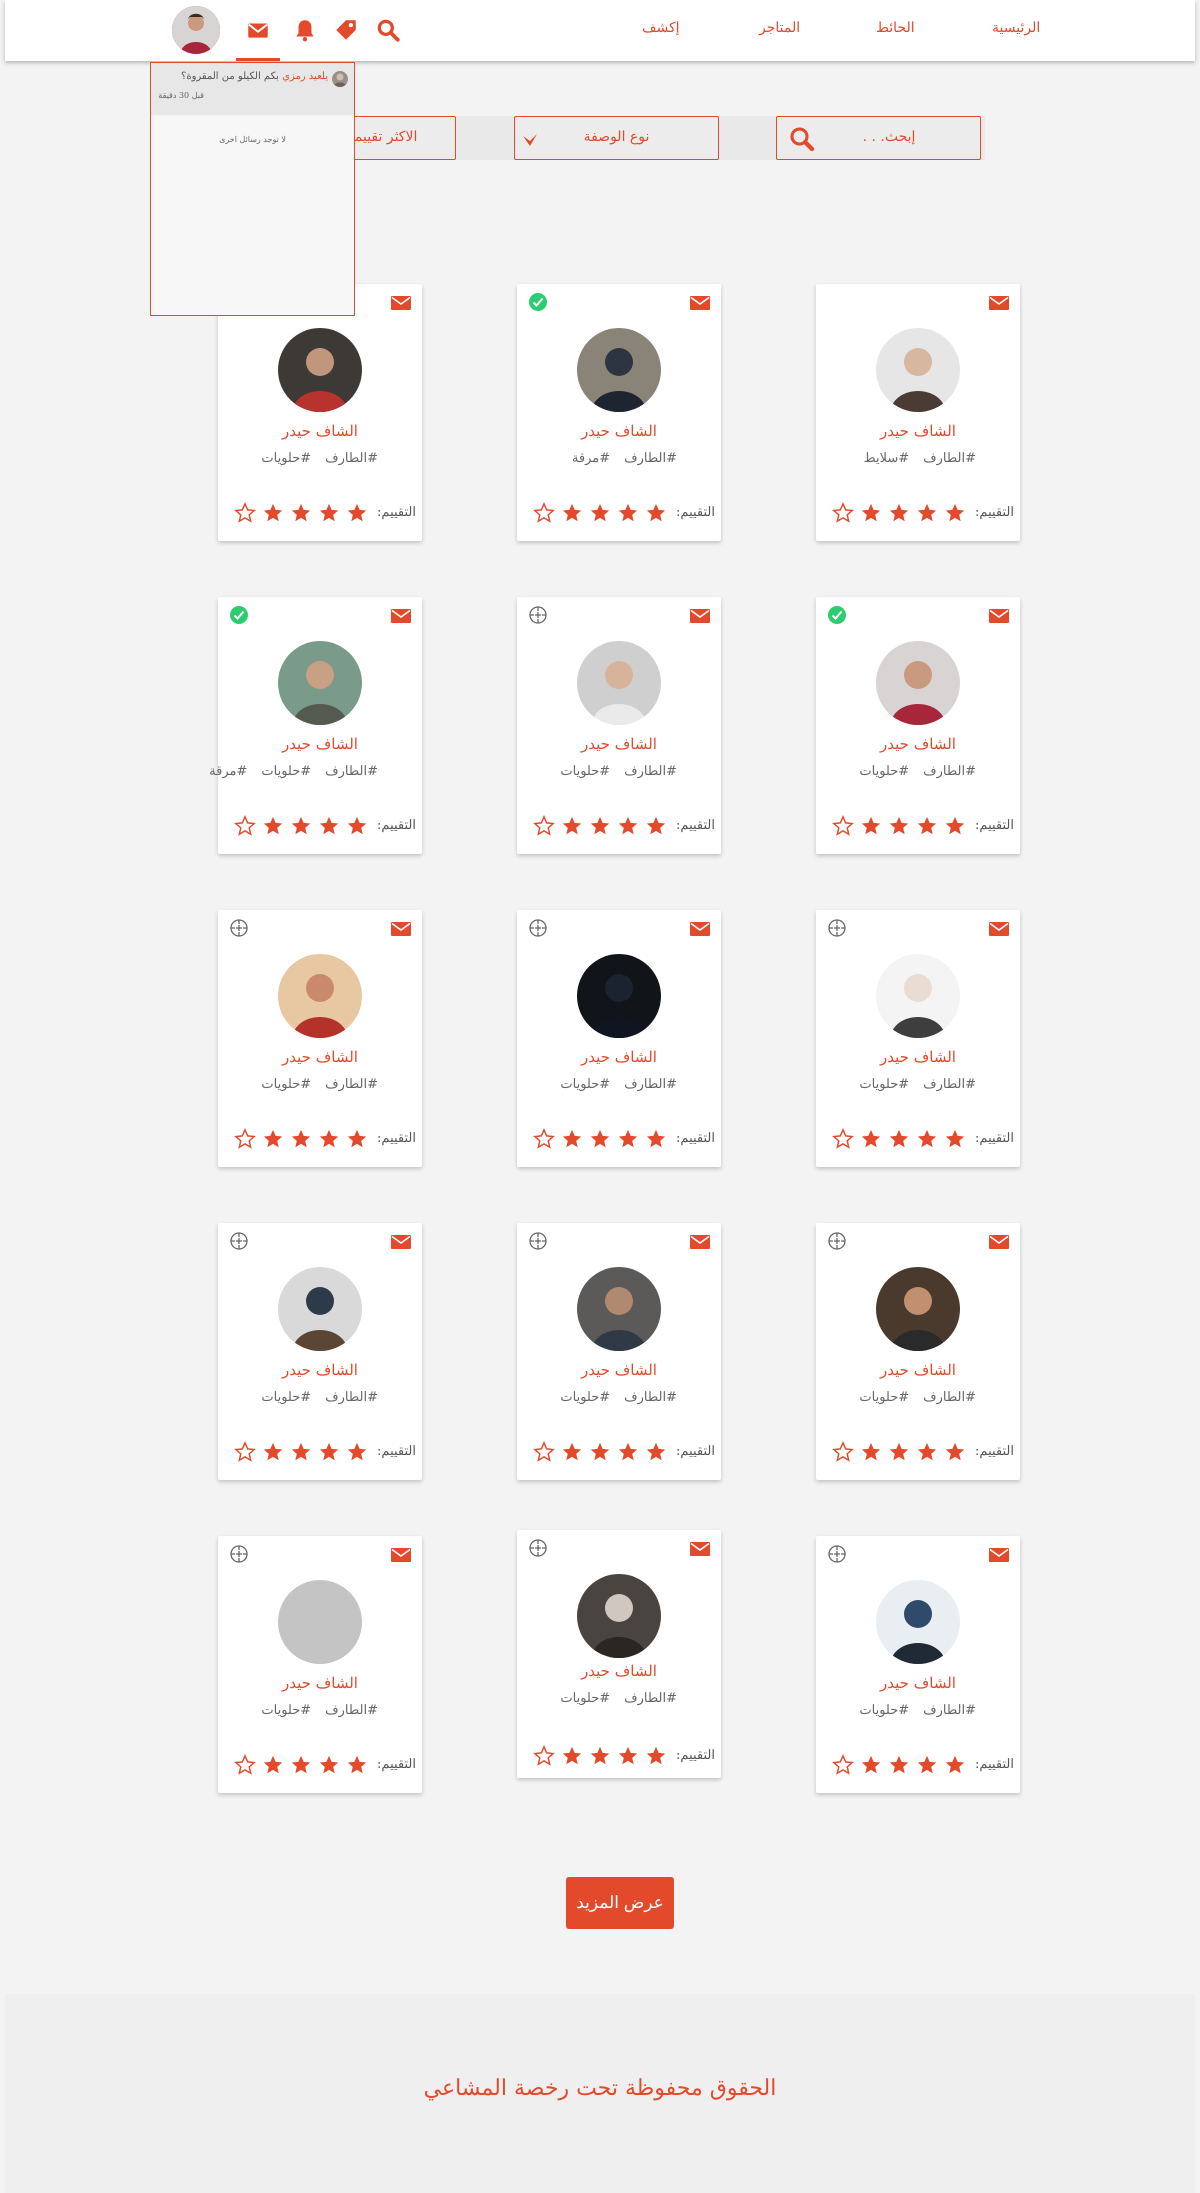 The height and width of the screenshot is (2193, 1200). I want to click on load-more-button: عرض المزيد, so click(620, 1903).